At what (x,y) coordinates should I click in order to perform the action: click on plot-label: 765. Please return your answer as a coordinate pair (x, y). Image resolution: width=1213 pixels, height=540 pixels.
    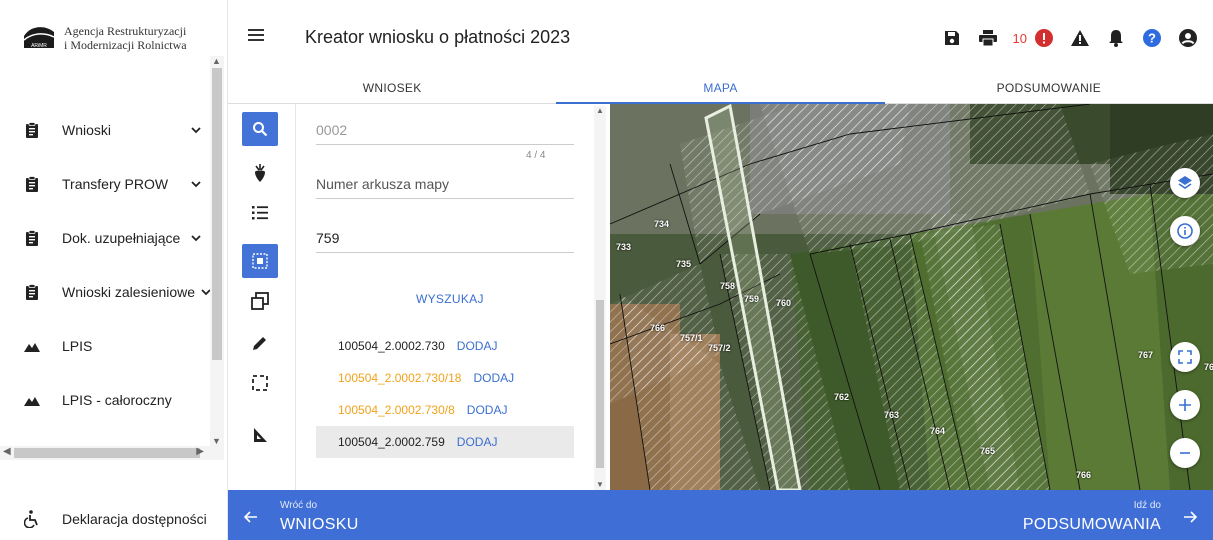
    Looking at the image, I should click on (988, 451).